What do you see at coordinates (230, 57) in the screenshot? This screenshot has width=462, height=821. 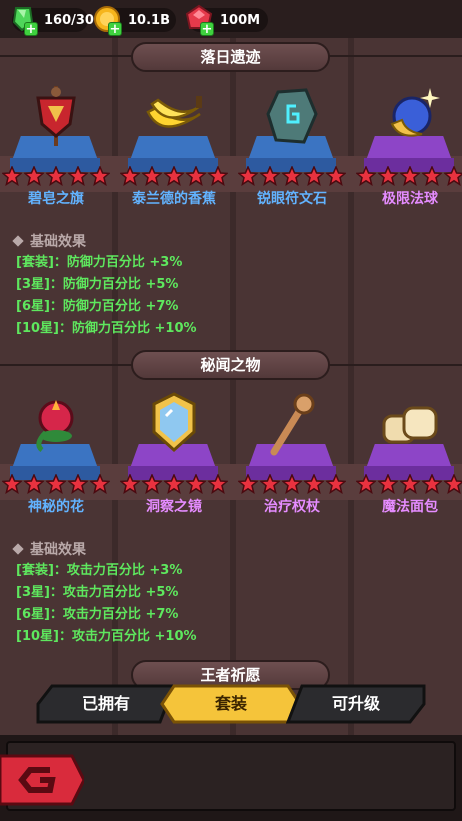 I see `section-title-sunset-ruins: 落日遗迹` at bounding box center [230, 57].